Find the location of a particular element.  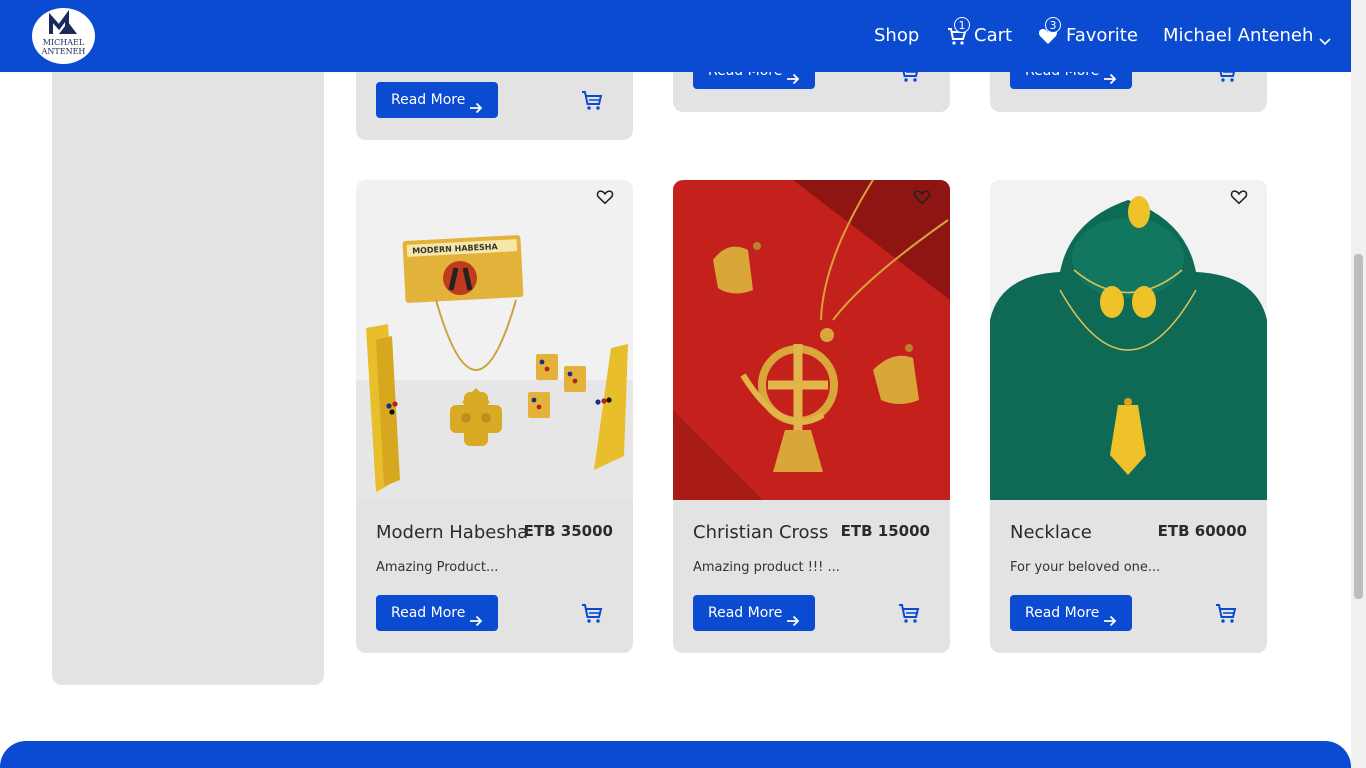

nav-favorite-link: 3 Favorite is located at coordinates (1088, 32).